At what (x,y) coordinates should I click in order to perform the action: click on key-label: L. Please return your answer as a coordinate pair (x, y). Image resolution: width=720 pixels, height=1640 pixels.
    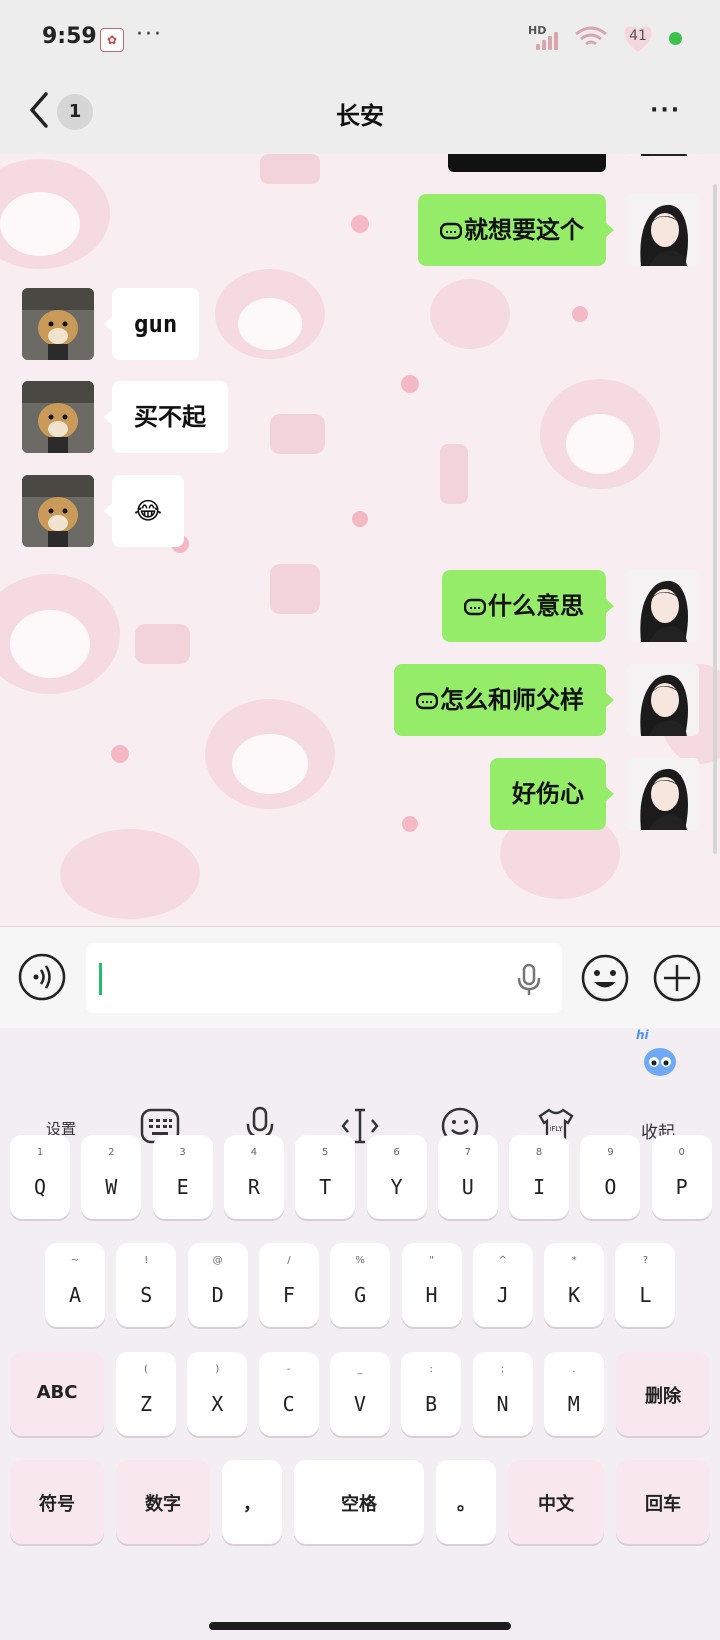
    Looking at the image, I should click on (645, 1295).